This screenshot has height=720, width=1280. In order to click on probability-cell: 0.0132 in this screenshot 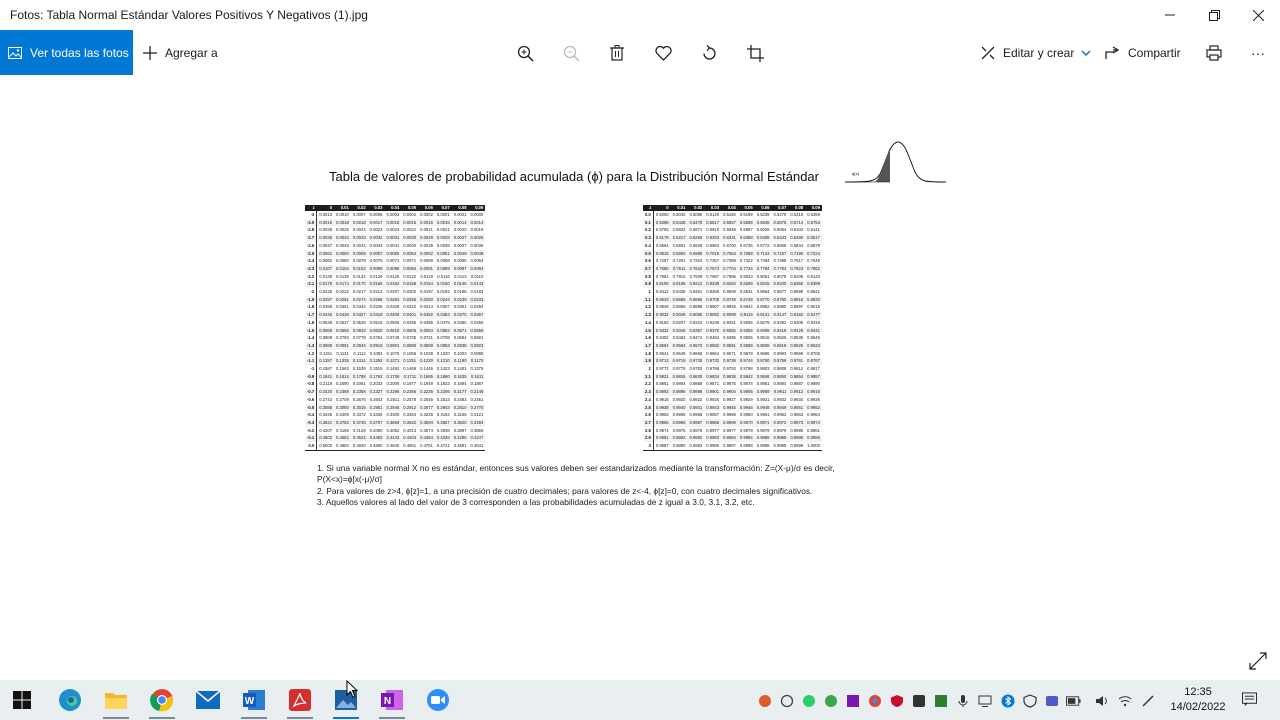, I will do `click(359, 276)`.